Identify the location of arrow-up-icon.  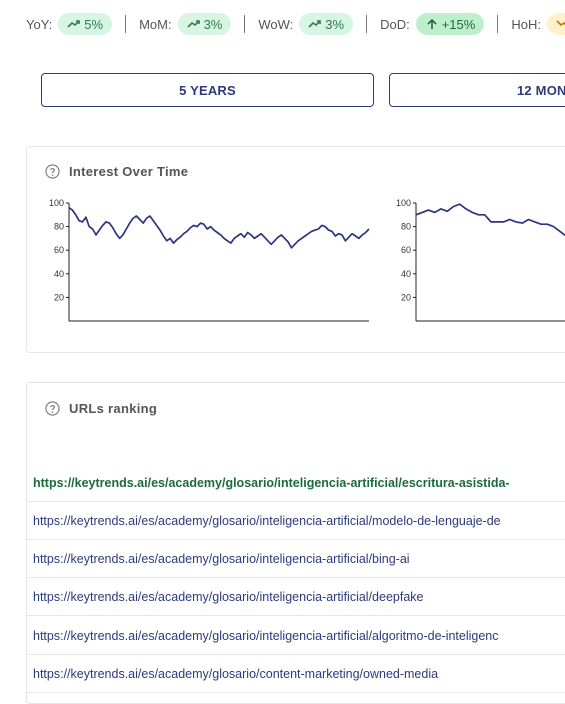
(432, 24).